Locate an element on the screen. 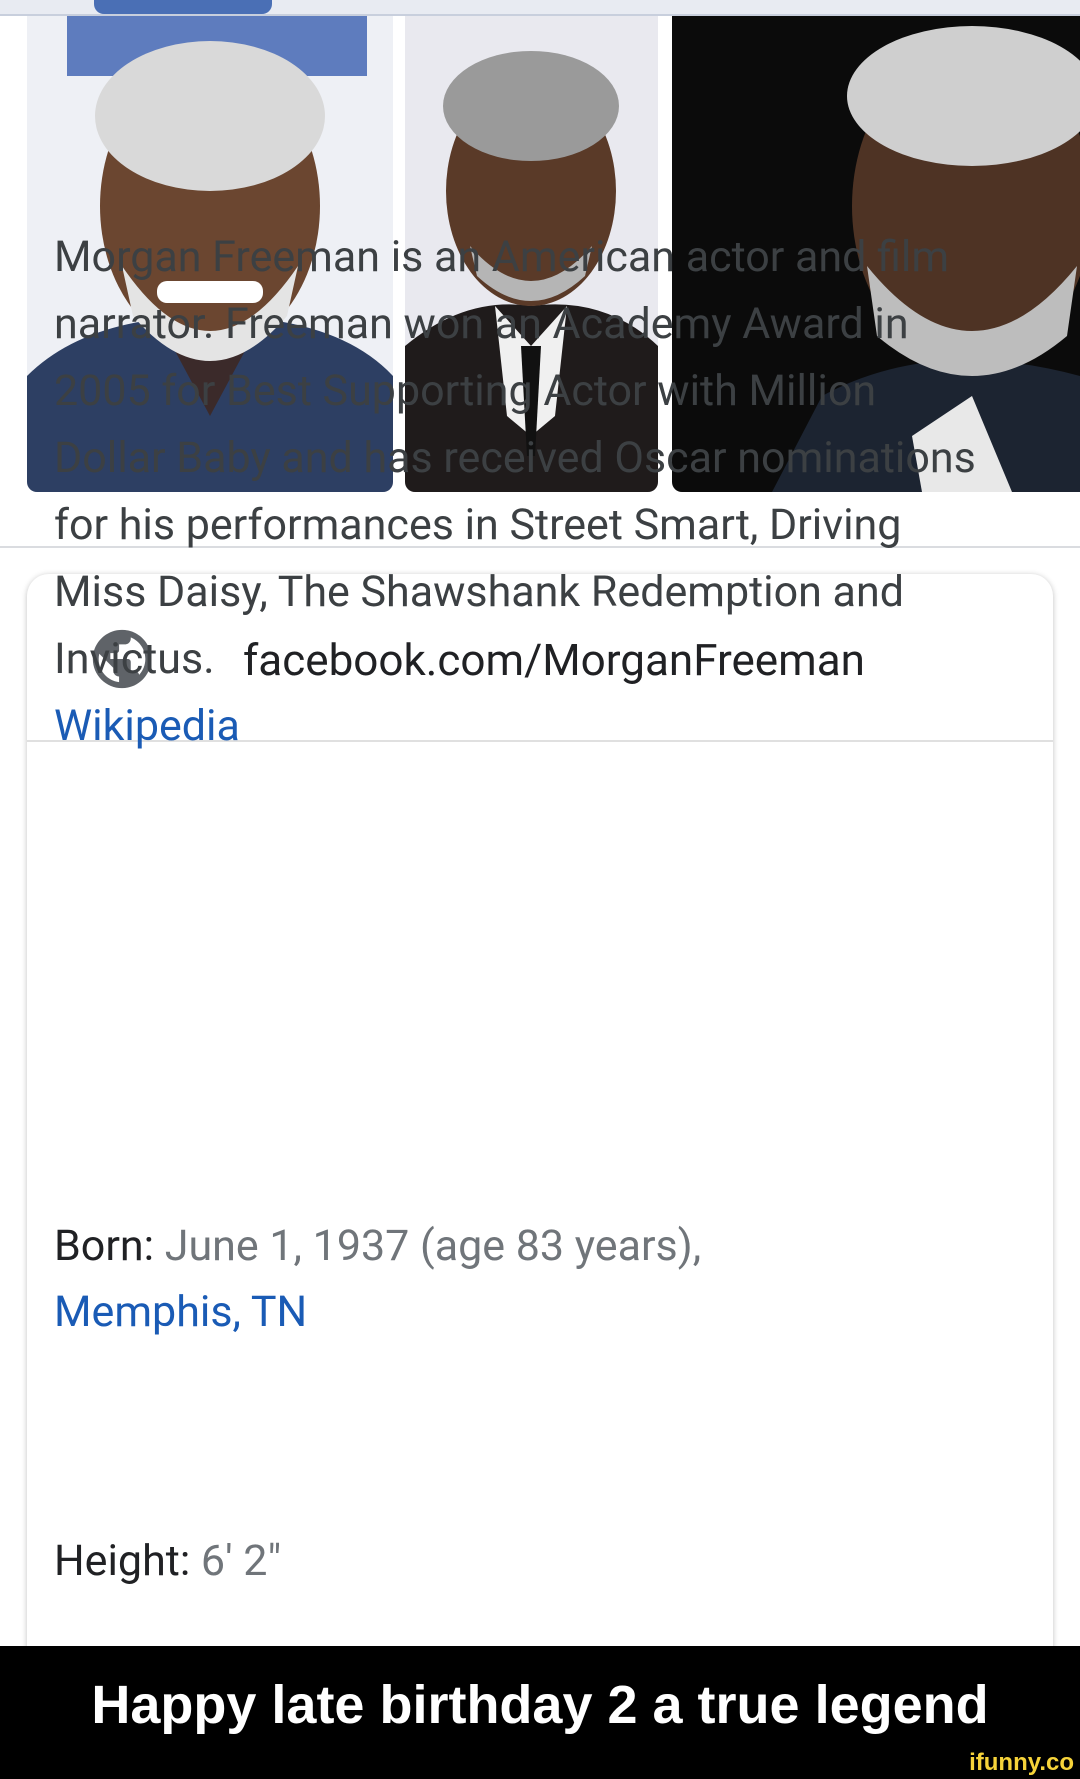 The width and height of the screenshot is (1080, 1779). height-fact: Height: 6' 2" is located at coordinates (519, 1561).